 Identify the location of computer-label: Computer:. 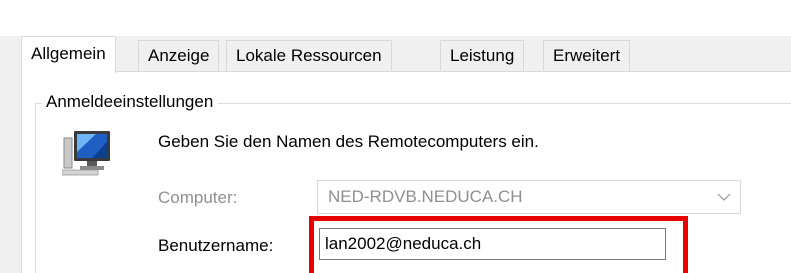
(198, 197).